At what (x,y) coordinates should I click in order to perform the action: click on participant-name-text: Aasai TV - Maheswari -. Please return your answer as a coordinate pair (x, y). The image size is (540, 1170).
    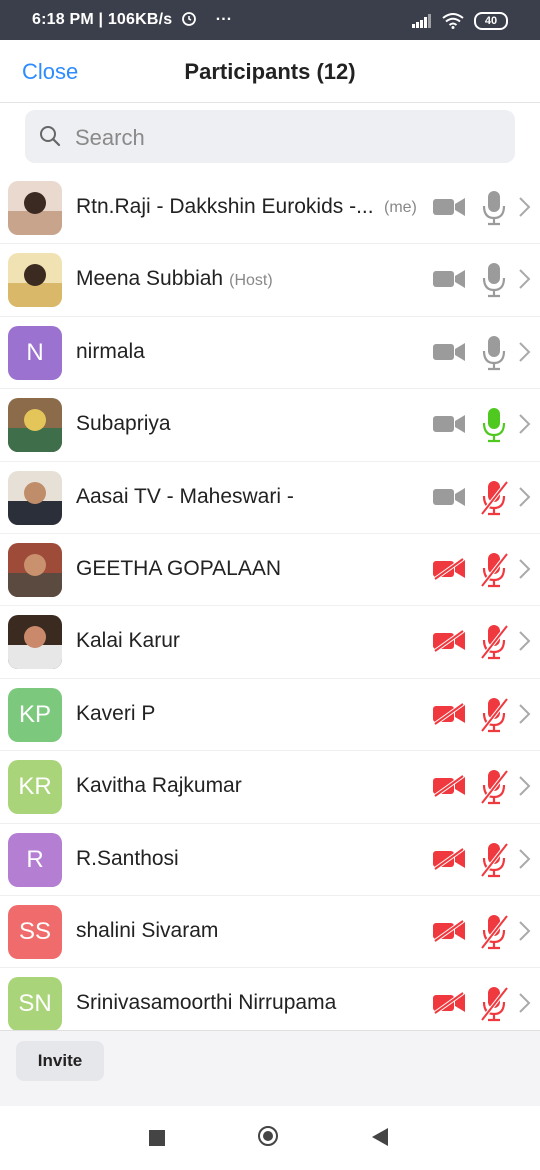
    Looking at the image, I should click on (185, 496).